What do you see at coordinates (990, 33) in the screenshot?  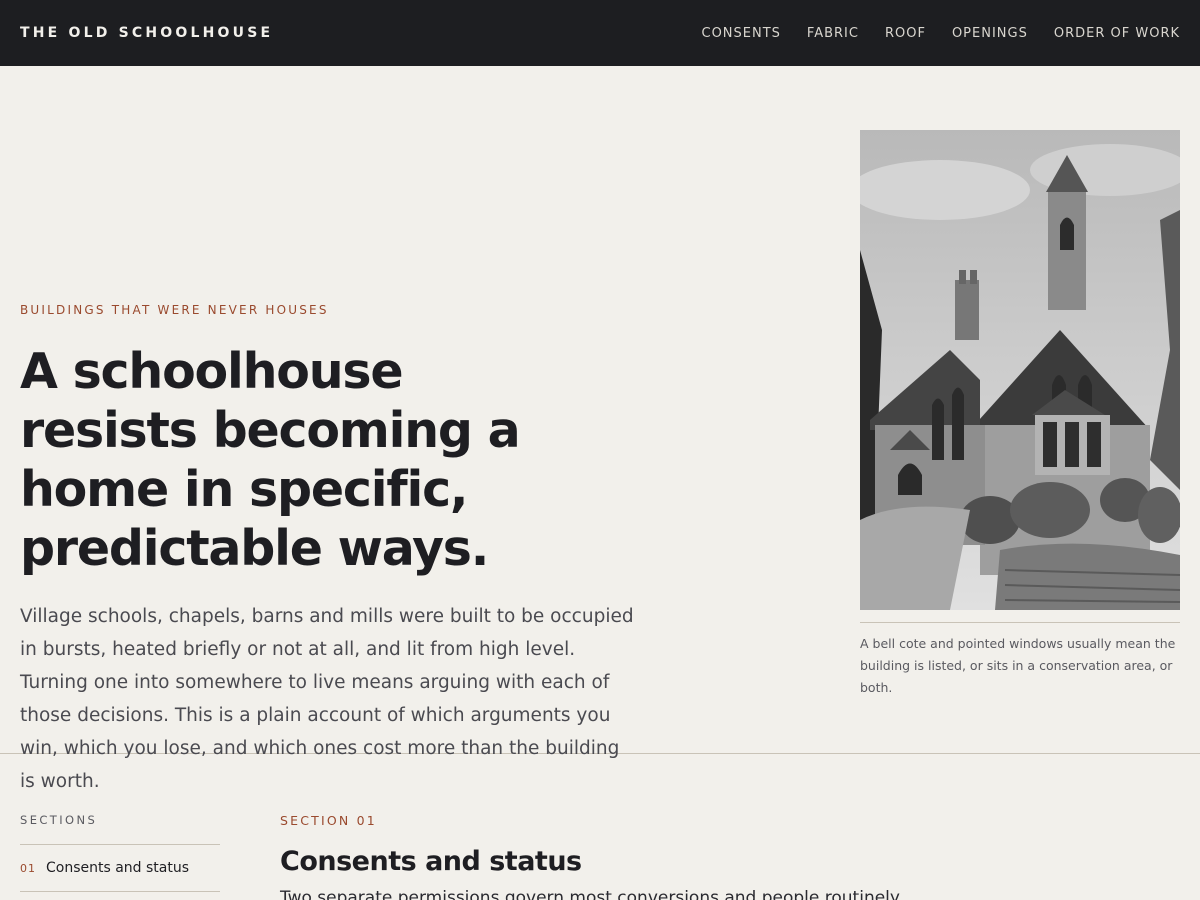 I see `nav-openings: OPENINGS` at bounding box center [990, 33].